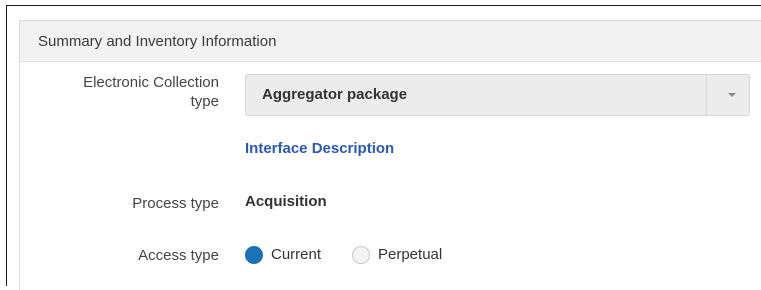  Describe the element at coordinates (410, 254) in the screenshot. I see `radio-perpetual-label: Perpetual` at that location.